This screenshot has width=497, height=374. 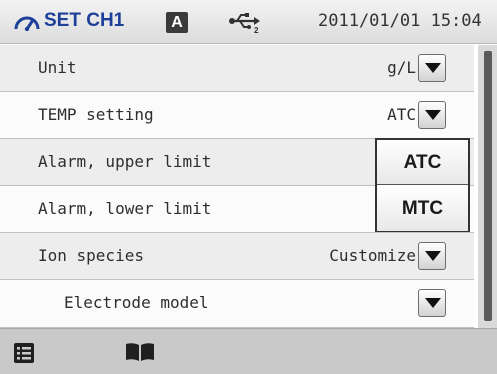 I want to click on row-value: Customize, so click(x=372, y=255).